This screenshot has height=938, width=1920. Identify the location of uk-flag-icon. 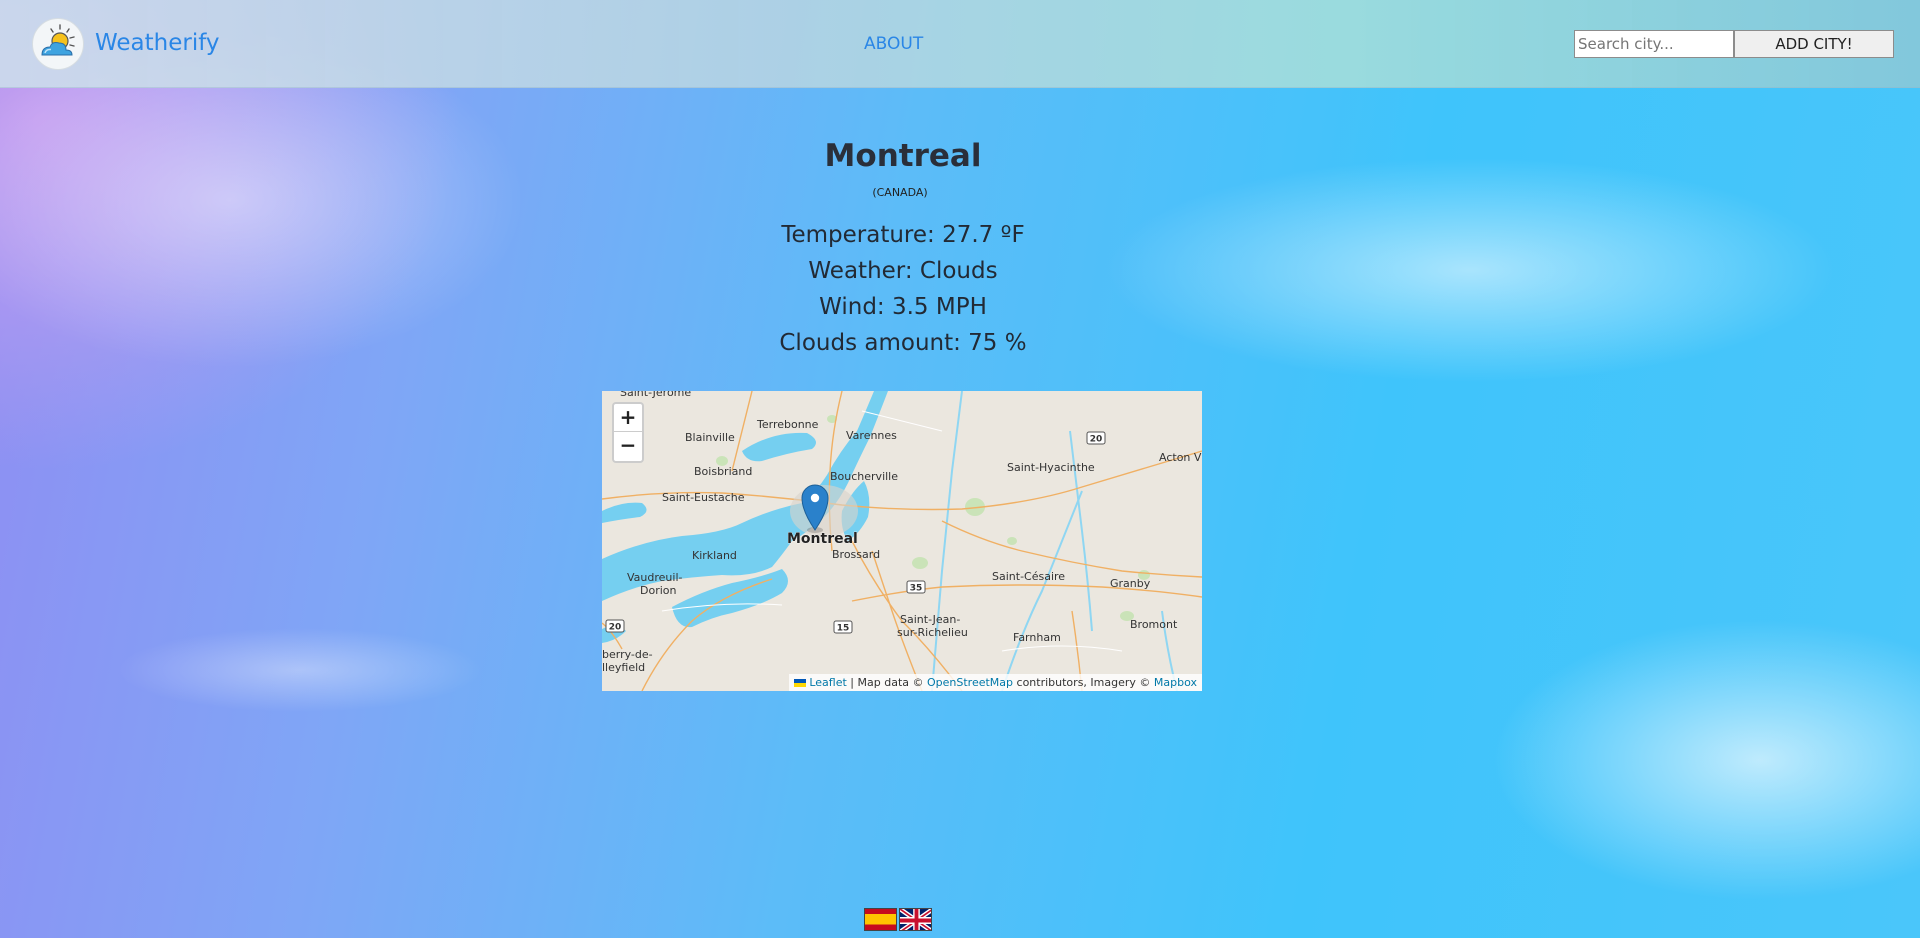
(915, 919).